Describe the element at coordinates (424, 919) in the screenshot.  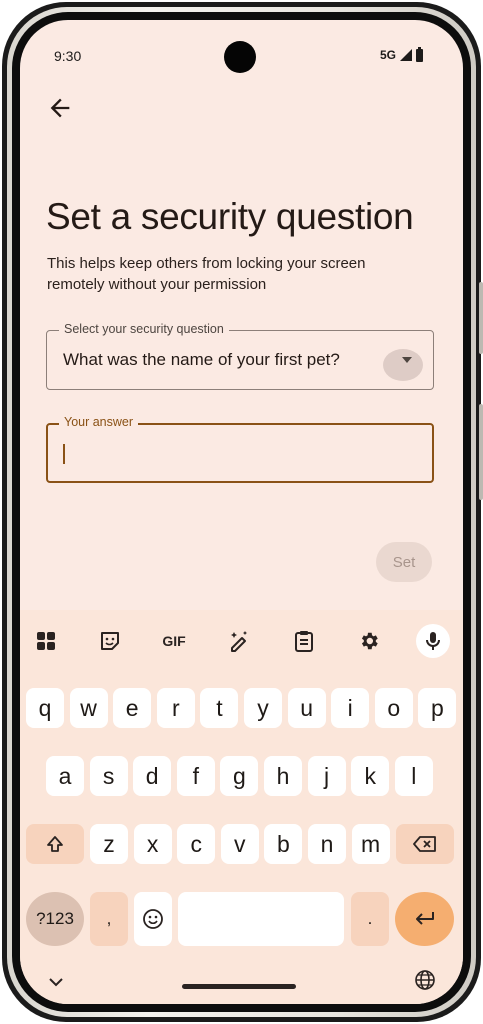
I see `enter-key` at that location.